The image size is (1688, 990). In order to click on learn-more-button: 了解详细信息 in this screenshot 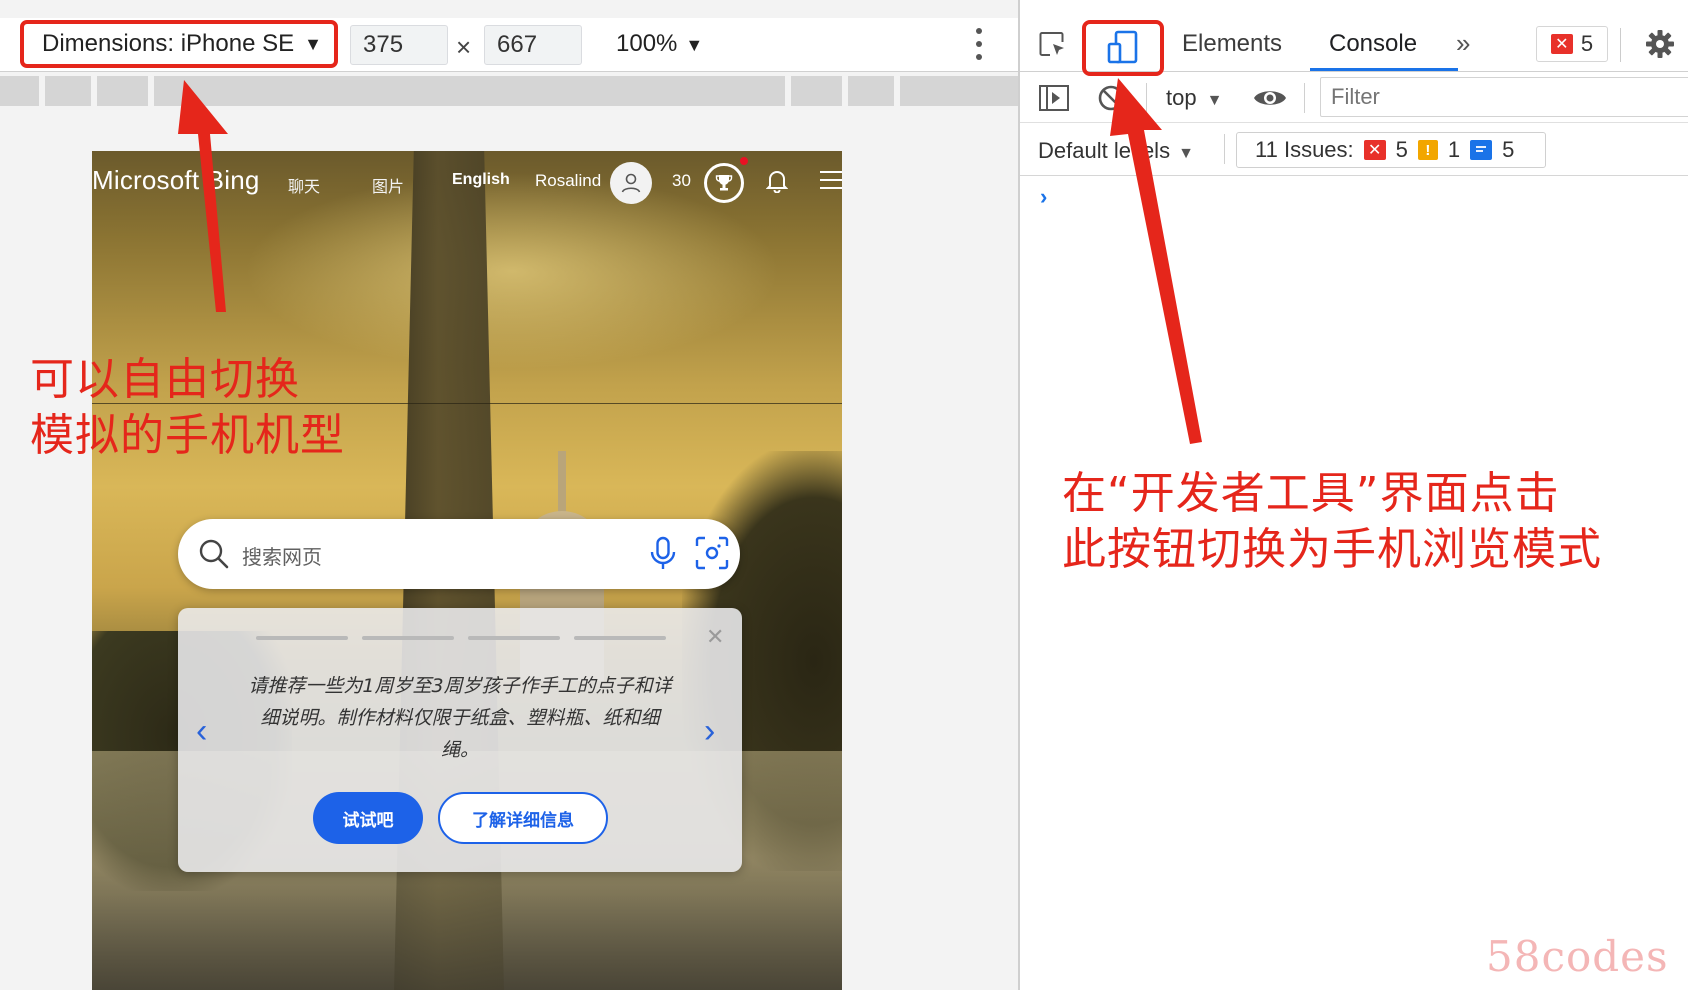, I will do `click(523, 818)`.